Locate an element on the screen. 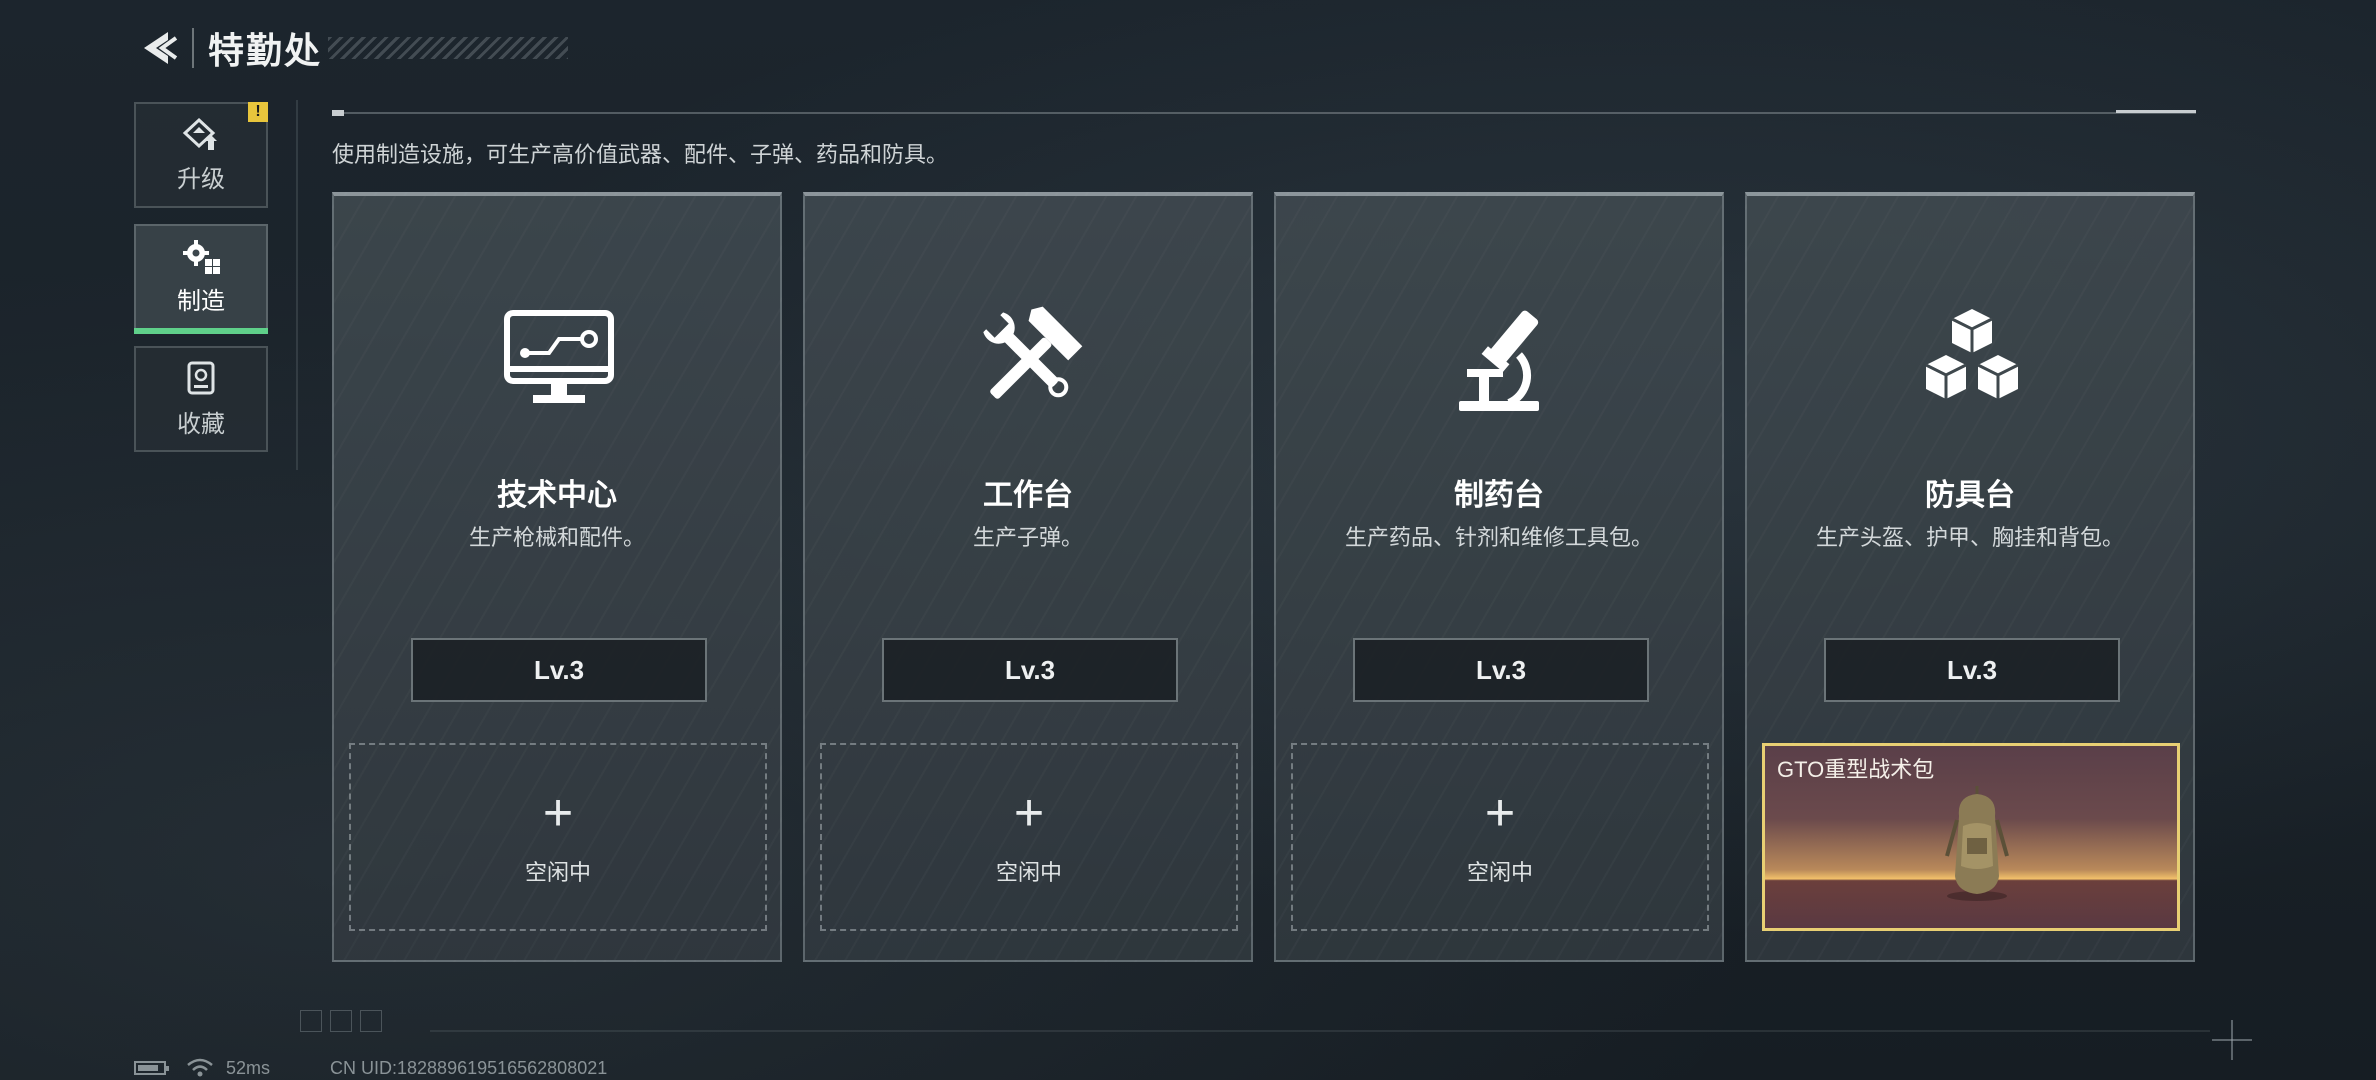  production-slot-item: GTO重型战术包 is located at coordinates (1971, 837).